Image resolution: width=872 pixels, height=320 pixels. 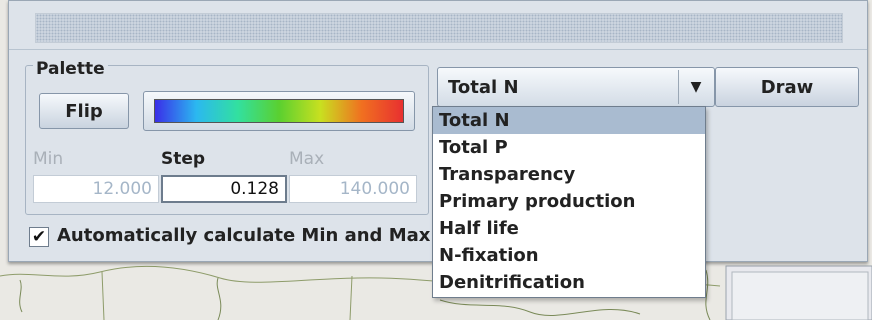 I want to click on min-label: Min, so click(x=48, y=159).